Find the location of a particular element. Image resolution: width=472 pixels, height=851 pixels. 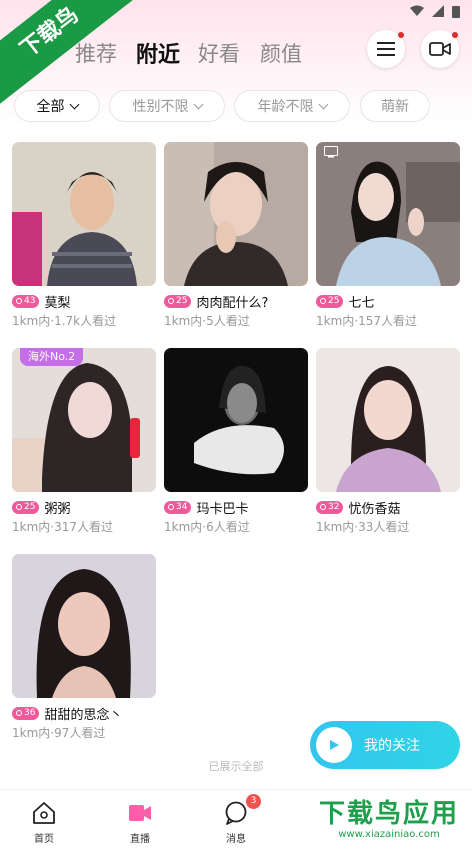

streamer-name: 七七 is located at coordinates (361, 303).